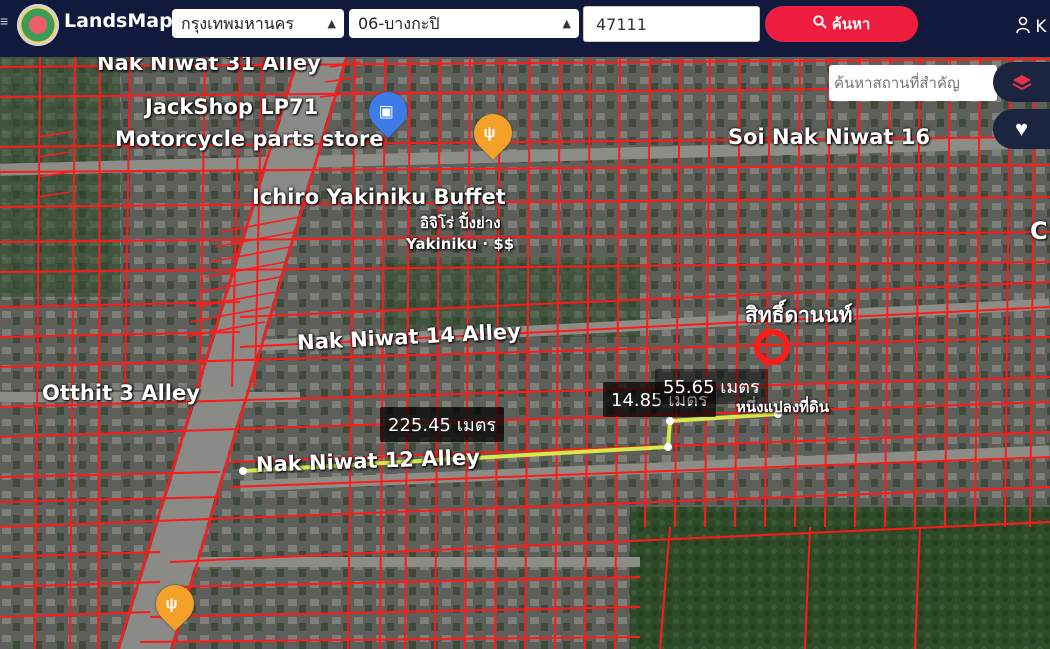 This screenshot has height=649, width=1050. What do you see at coordinates (711, 386) in the screenshot?
I see `measure-label-55: 55.65 เมตร` at bounding box center [711, 386].